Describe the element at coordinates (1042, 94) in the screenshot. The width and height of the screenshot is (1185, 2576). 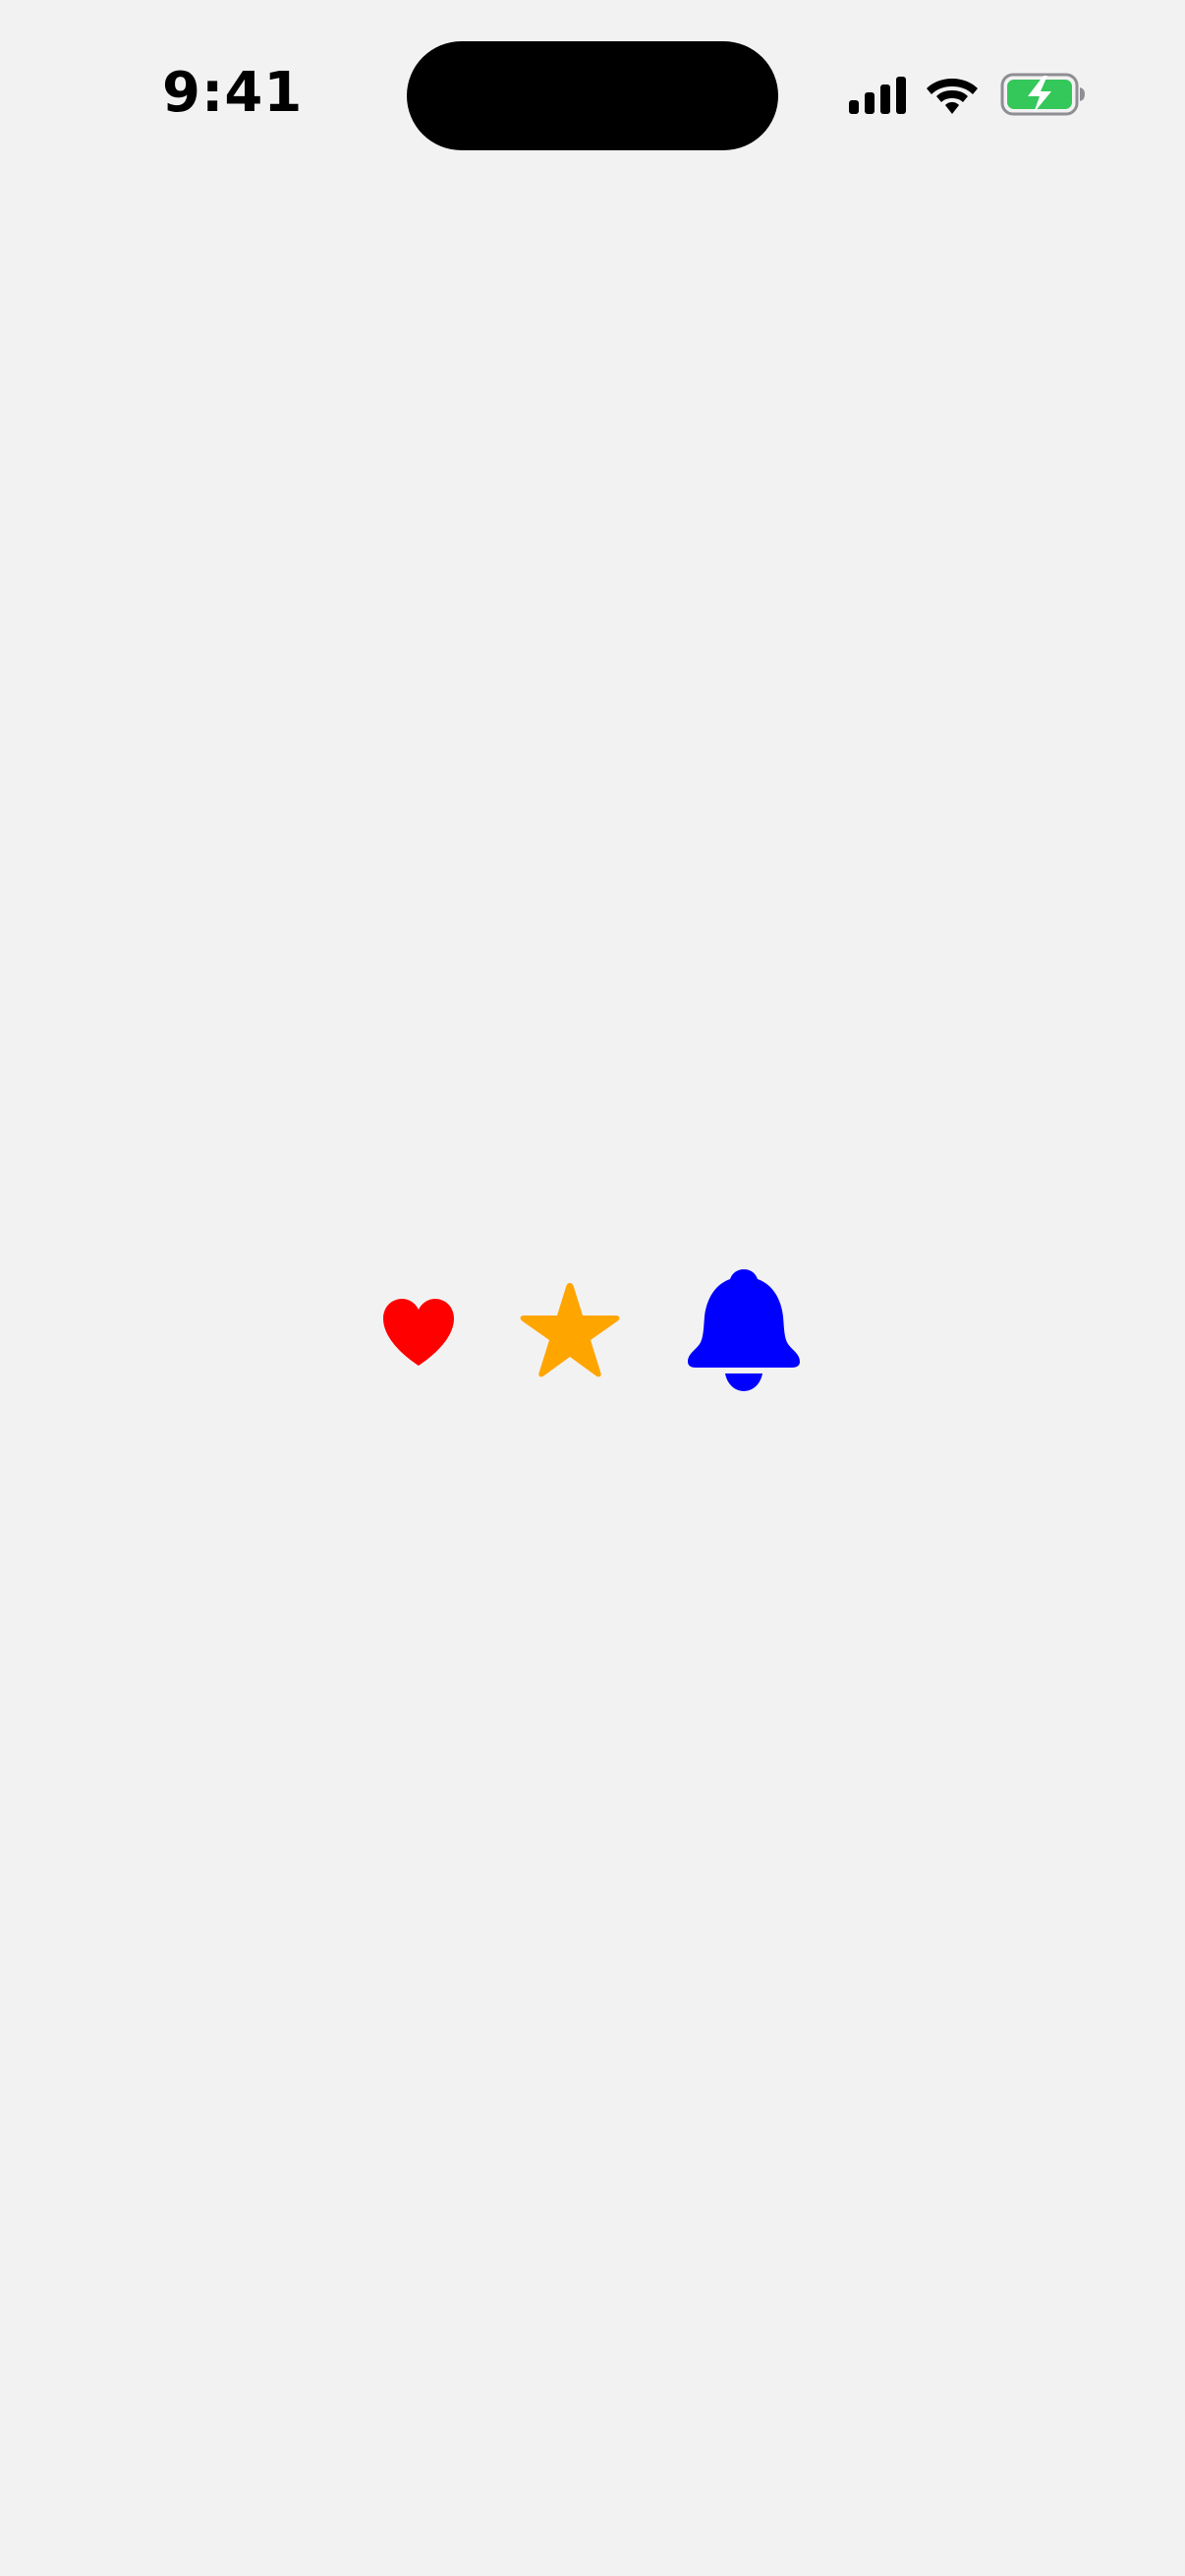
I see `battery-charging-icon` at that location.